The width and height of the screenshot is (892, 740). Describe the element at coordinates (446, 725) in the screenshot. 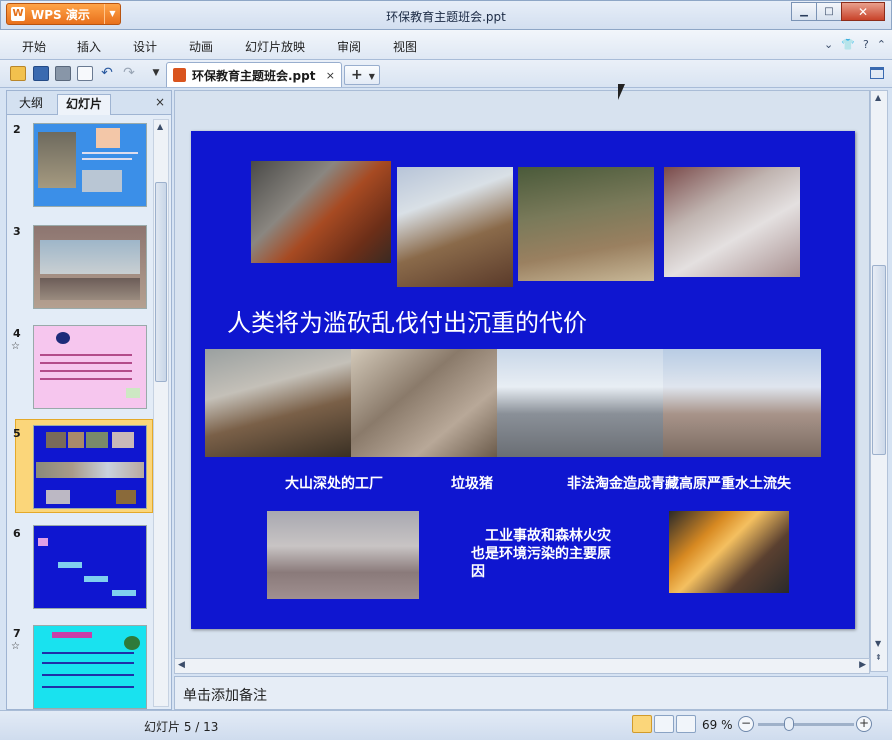

I see `status-bar: 幻灯片 5 / 13 69 % − +` at that location.